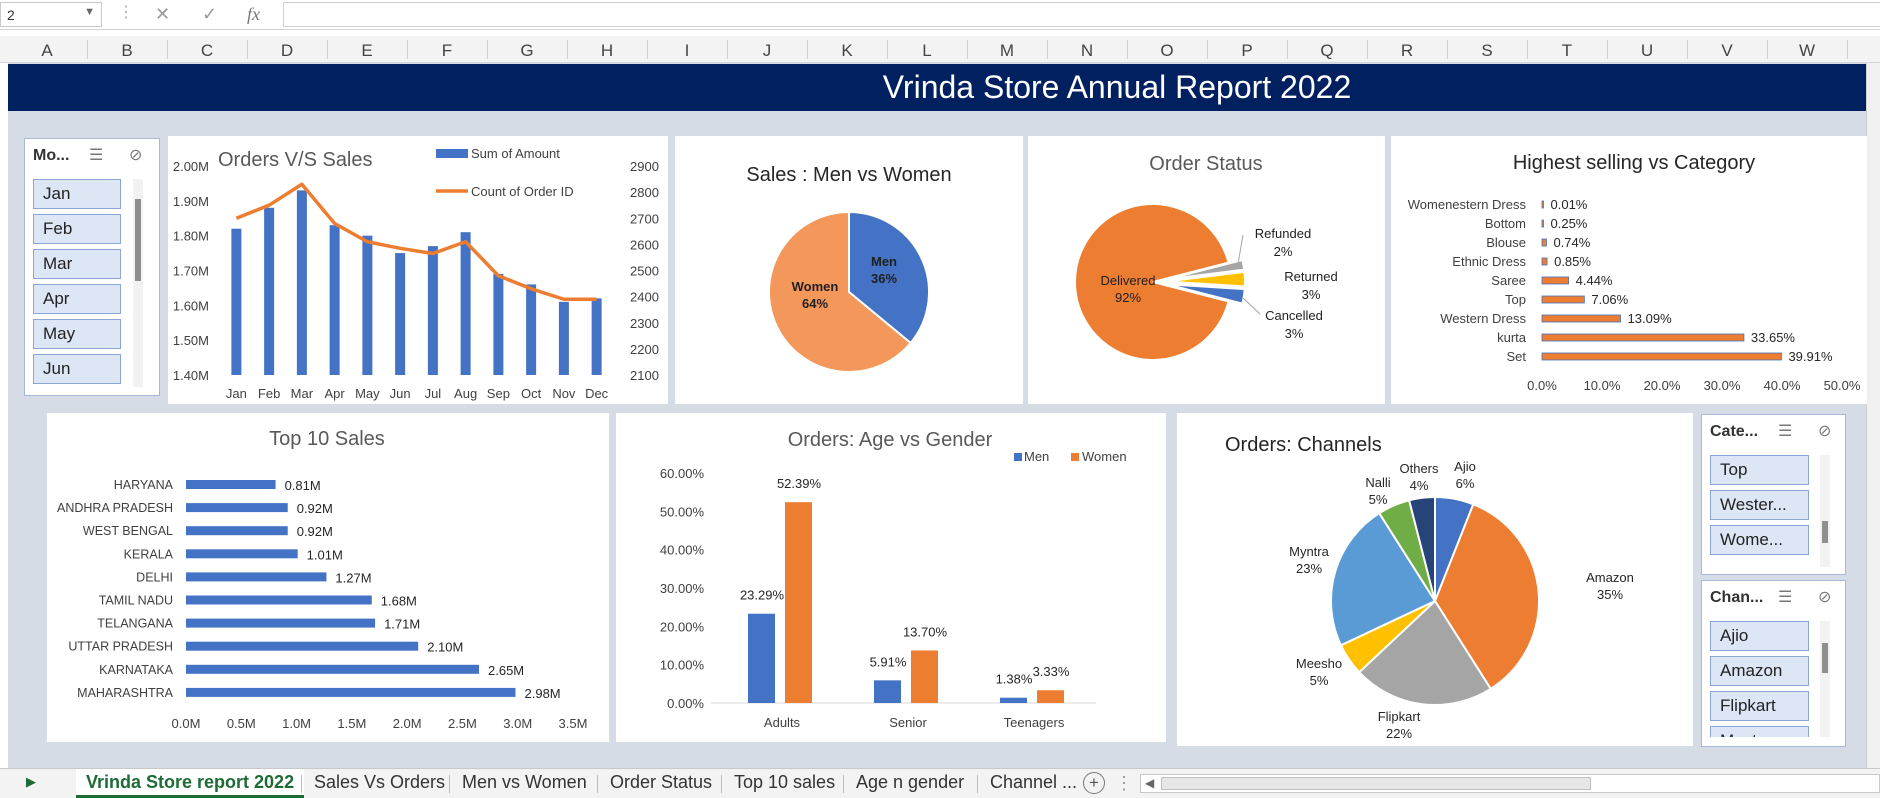  I want to click on sheet-tab: Order Status, so click(661, 783).